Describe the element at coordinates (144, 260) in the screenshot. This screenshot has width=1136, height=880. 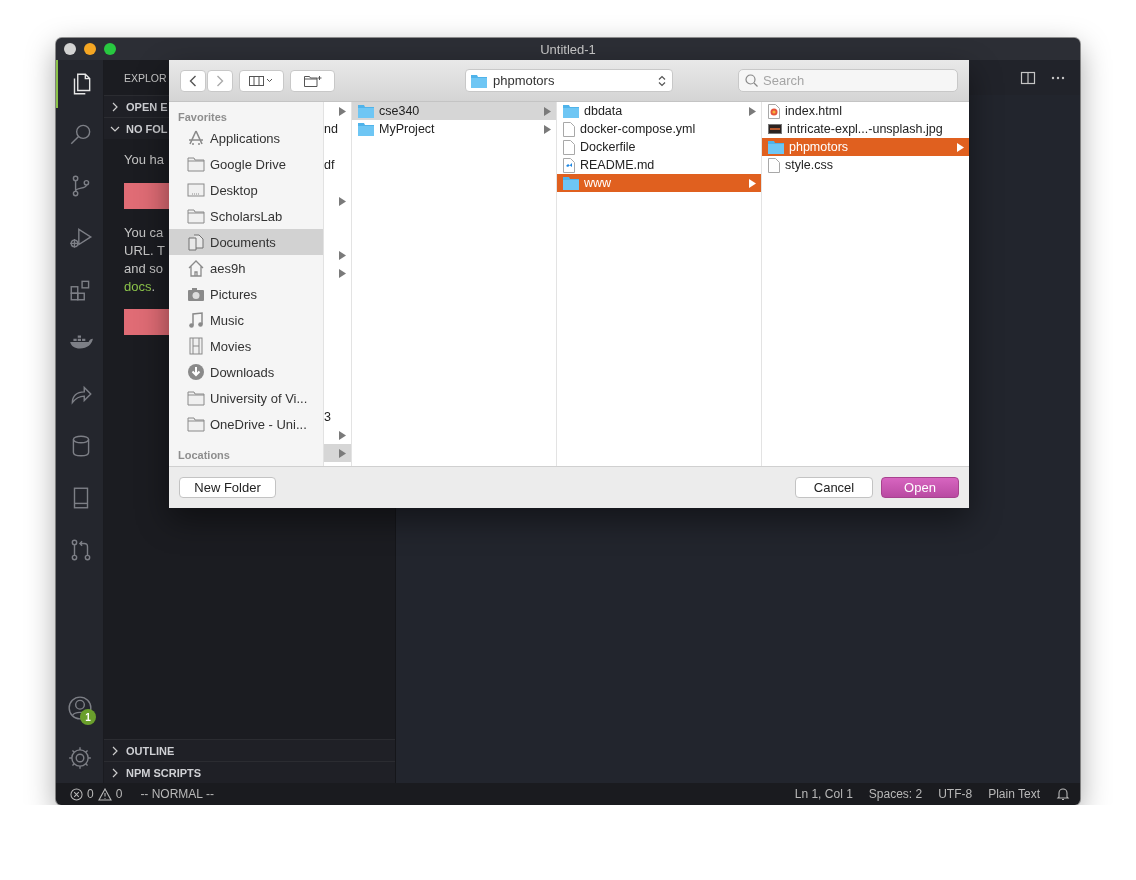
I see `message-text: You ca URL. T and so docs.` at that location.